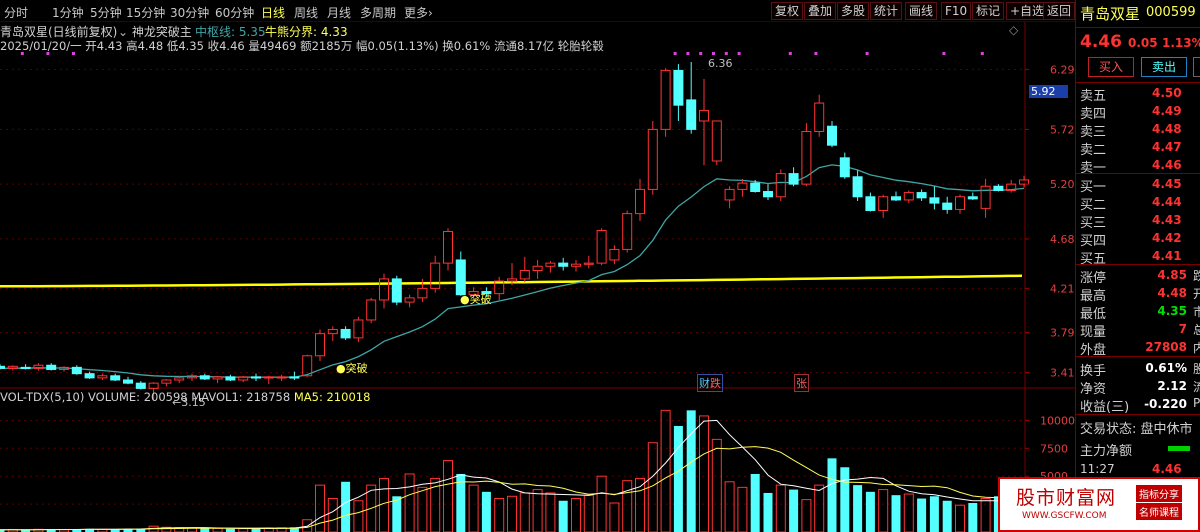 This screenshot has width=1200, height=532. Describe the element at coordinates (988, 11) in the screenshot. I see `mark-button: 标记` at that location.